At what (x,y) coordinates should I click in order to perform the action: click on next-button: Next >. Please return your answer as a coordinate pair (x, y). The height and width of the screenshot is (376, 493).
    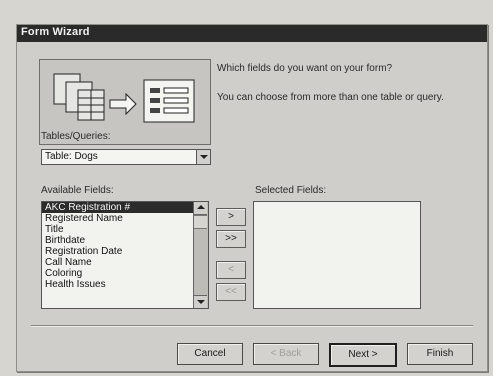
    Looking at the image, I should click on (363, 355).